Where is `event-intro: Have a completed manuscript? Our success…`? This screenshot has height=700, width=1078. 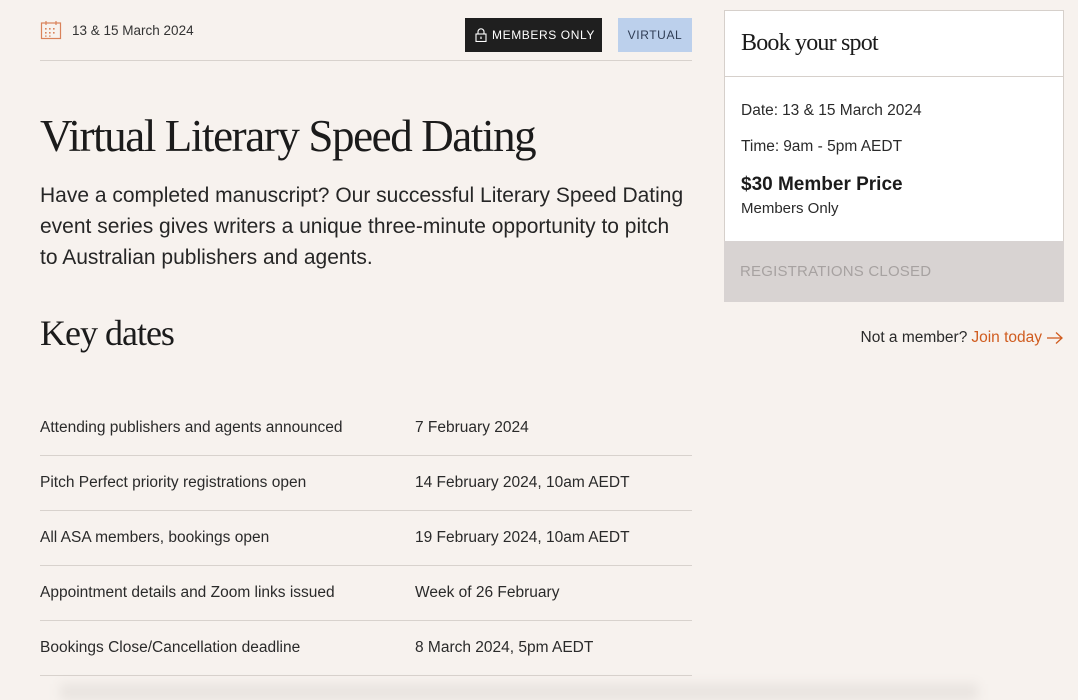 event-intro: Have a completed manuscript? Our success… is located at coordinates (362, 226).